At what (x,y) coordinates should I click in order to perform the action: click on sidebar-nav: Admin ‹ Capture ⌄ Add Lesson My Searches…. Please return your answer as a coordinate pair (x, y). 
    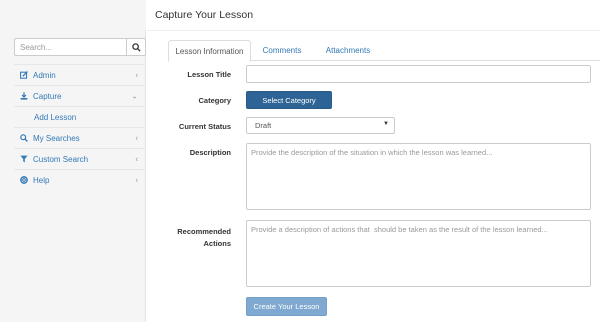
    Looking at the image, I should click on (80, 127).